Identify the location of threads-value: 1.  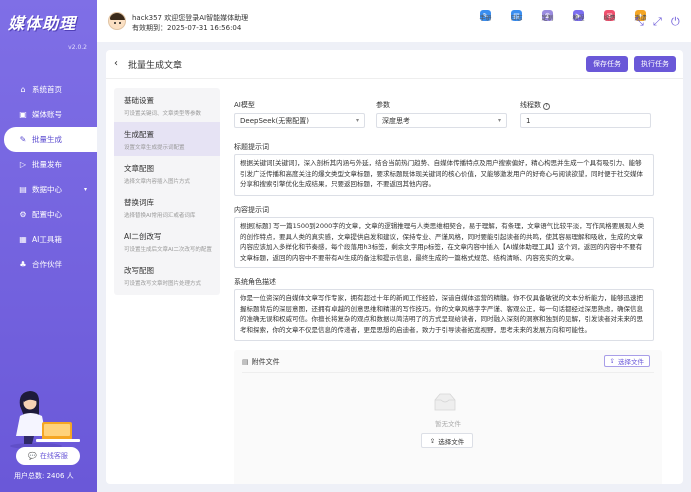
(528, 120).